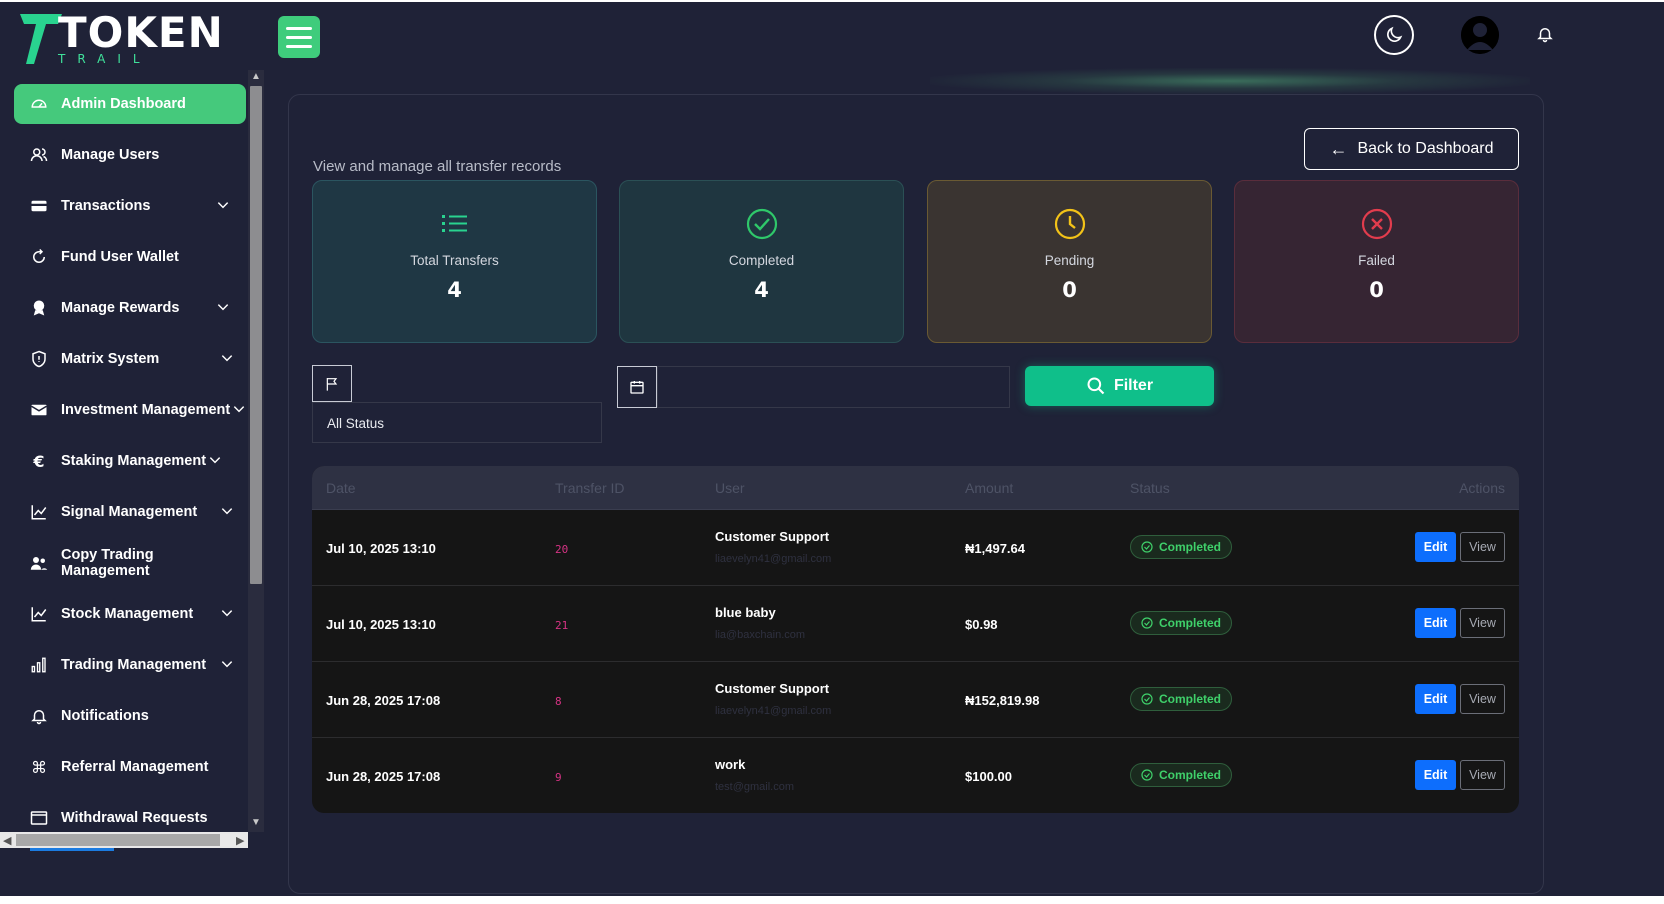 Image resolution: width=1664 pixels, height=904 pixels. I want to click on sidebar-item-label: Withdrawal Requests, so click(134, 818).